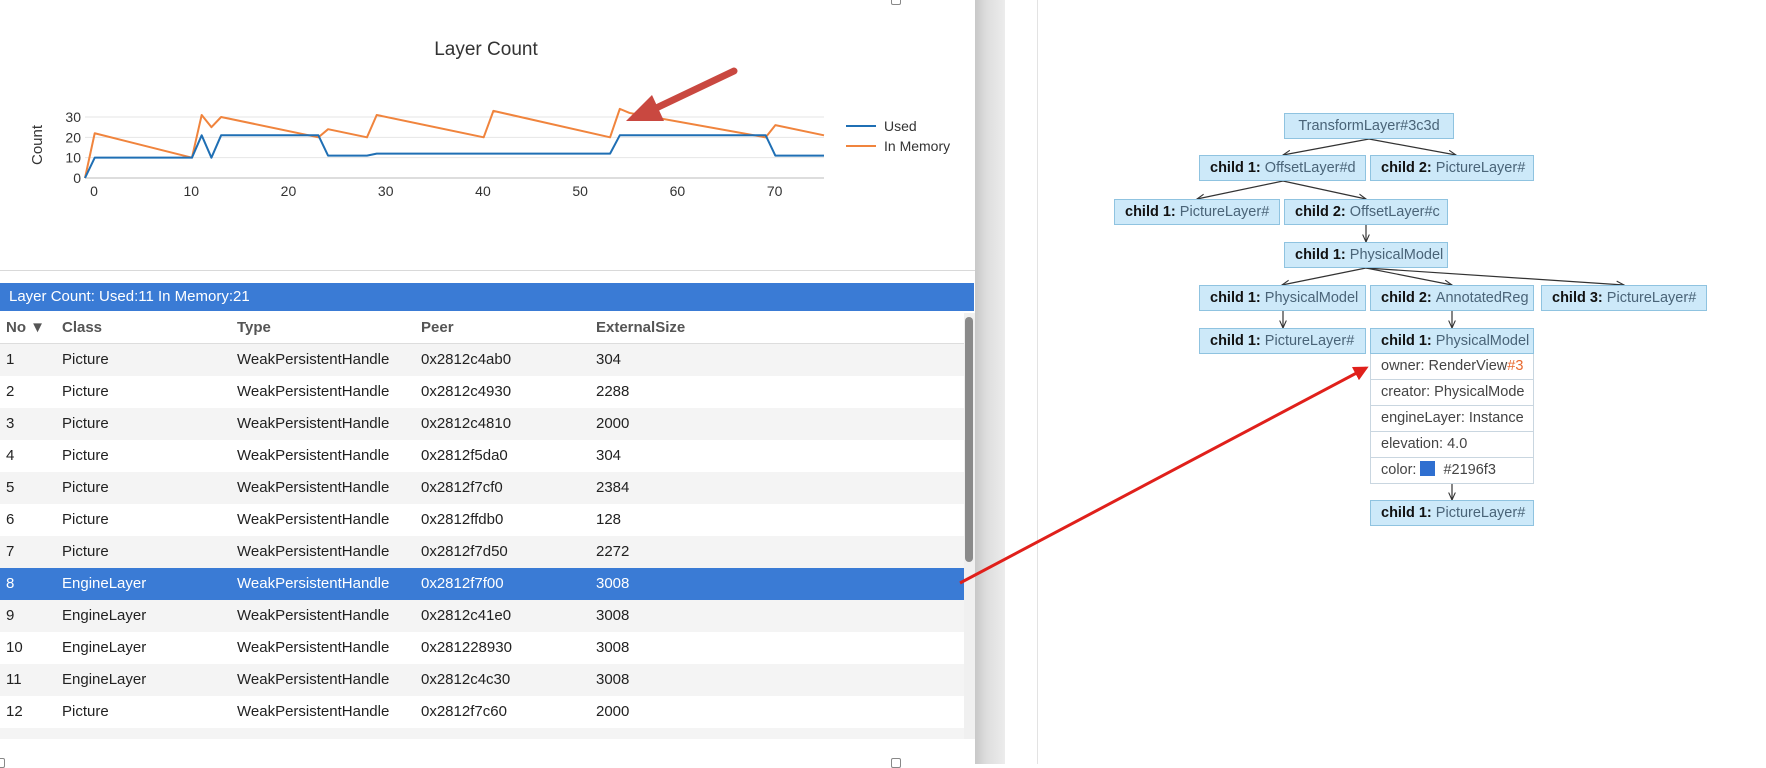 This screenshot has width=1766, height=768. What do you see at coordinates (1452, 367) in the screenshot?
I see `property-owner: owner: RenderView#3` at bounding box center [1452, 367].